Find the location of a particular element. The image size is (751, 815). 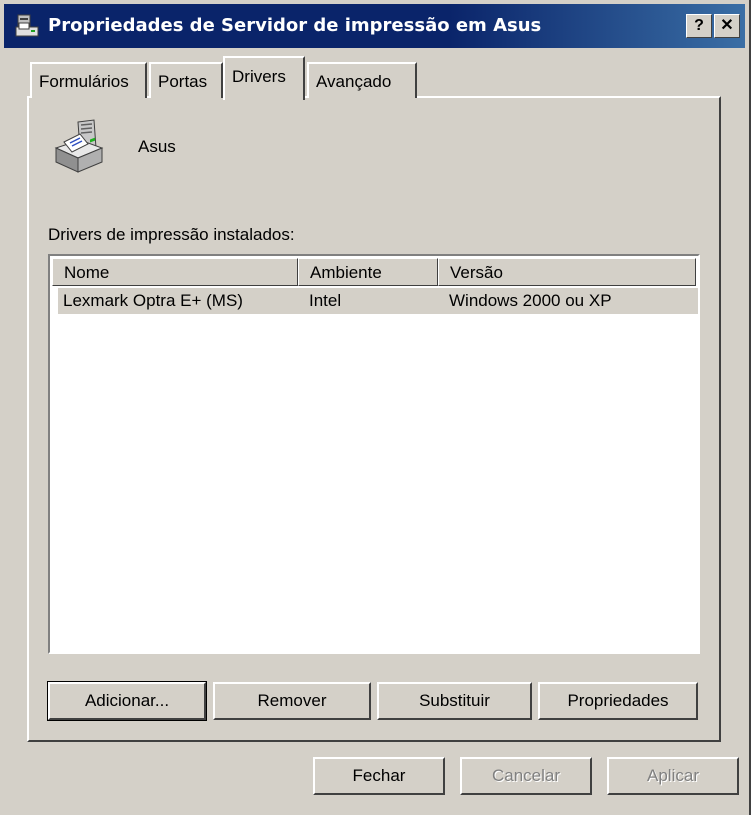

column-header-ambiente: Ambiente is located at coordinates (368, 272).